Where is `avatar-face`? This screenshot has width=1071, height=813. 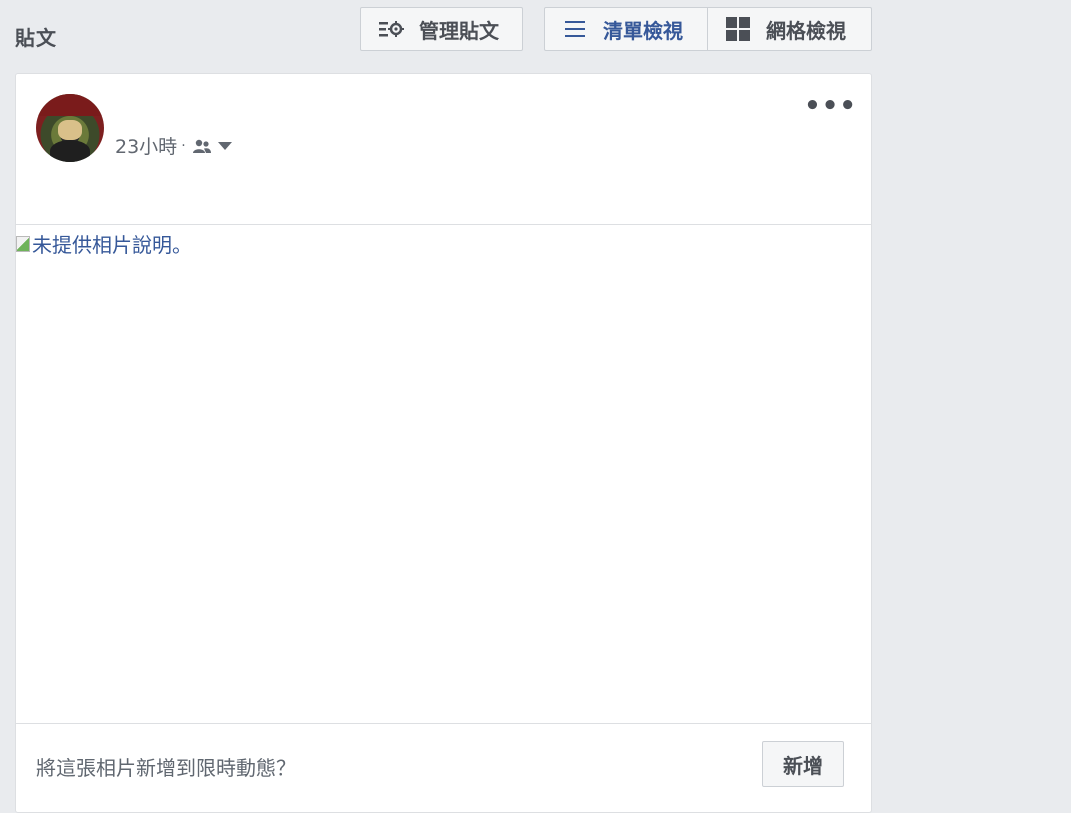
avatar-face is located at coordinates (70, 130).